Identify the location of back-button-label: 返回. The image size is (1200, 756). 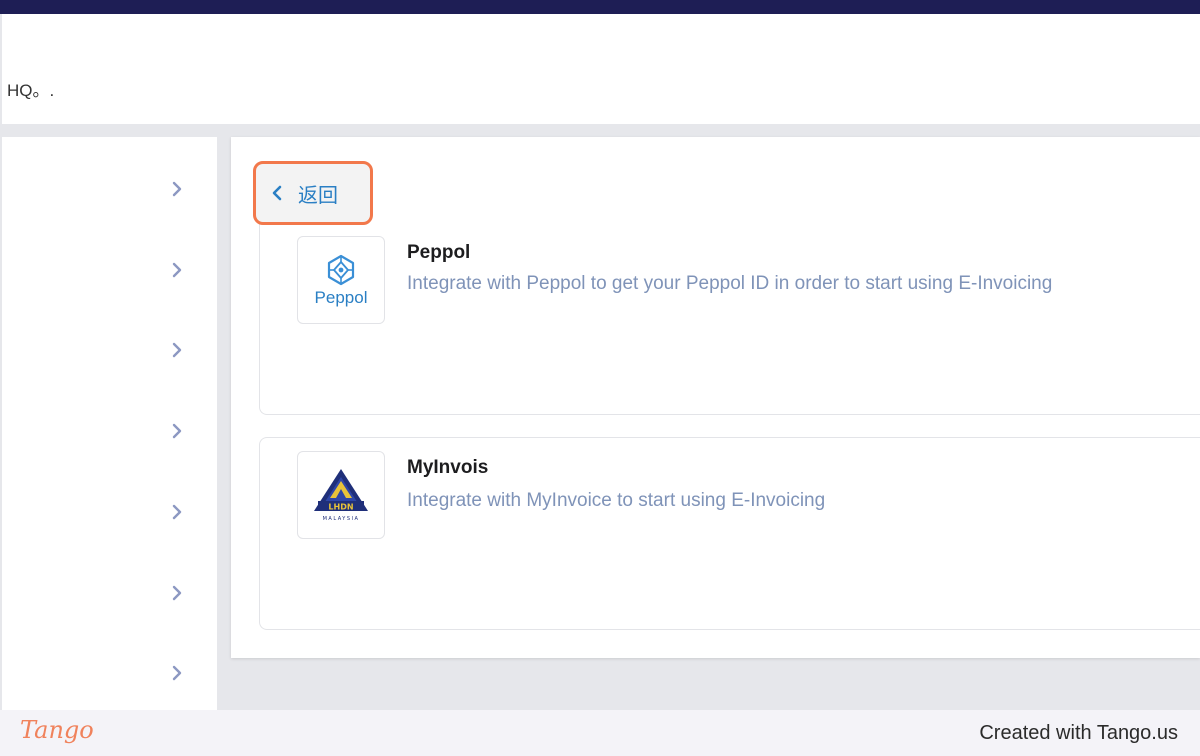
(318, 194).